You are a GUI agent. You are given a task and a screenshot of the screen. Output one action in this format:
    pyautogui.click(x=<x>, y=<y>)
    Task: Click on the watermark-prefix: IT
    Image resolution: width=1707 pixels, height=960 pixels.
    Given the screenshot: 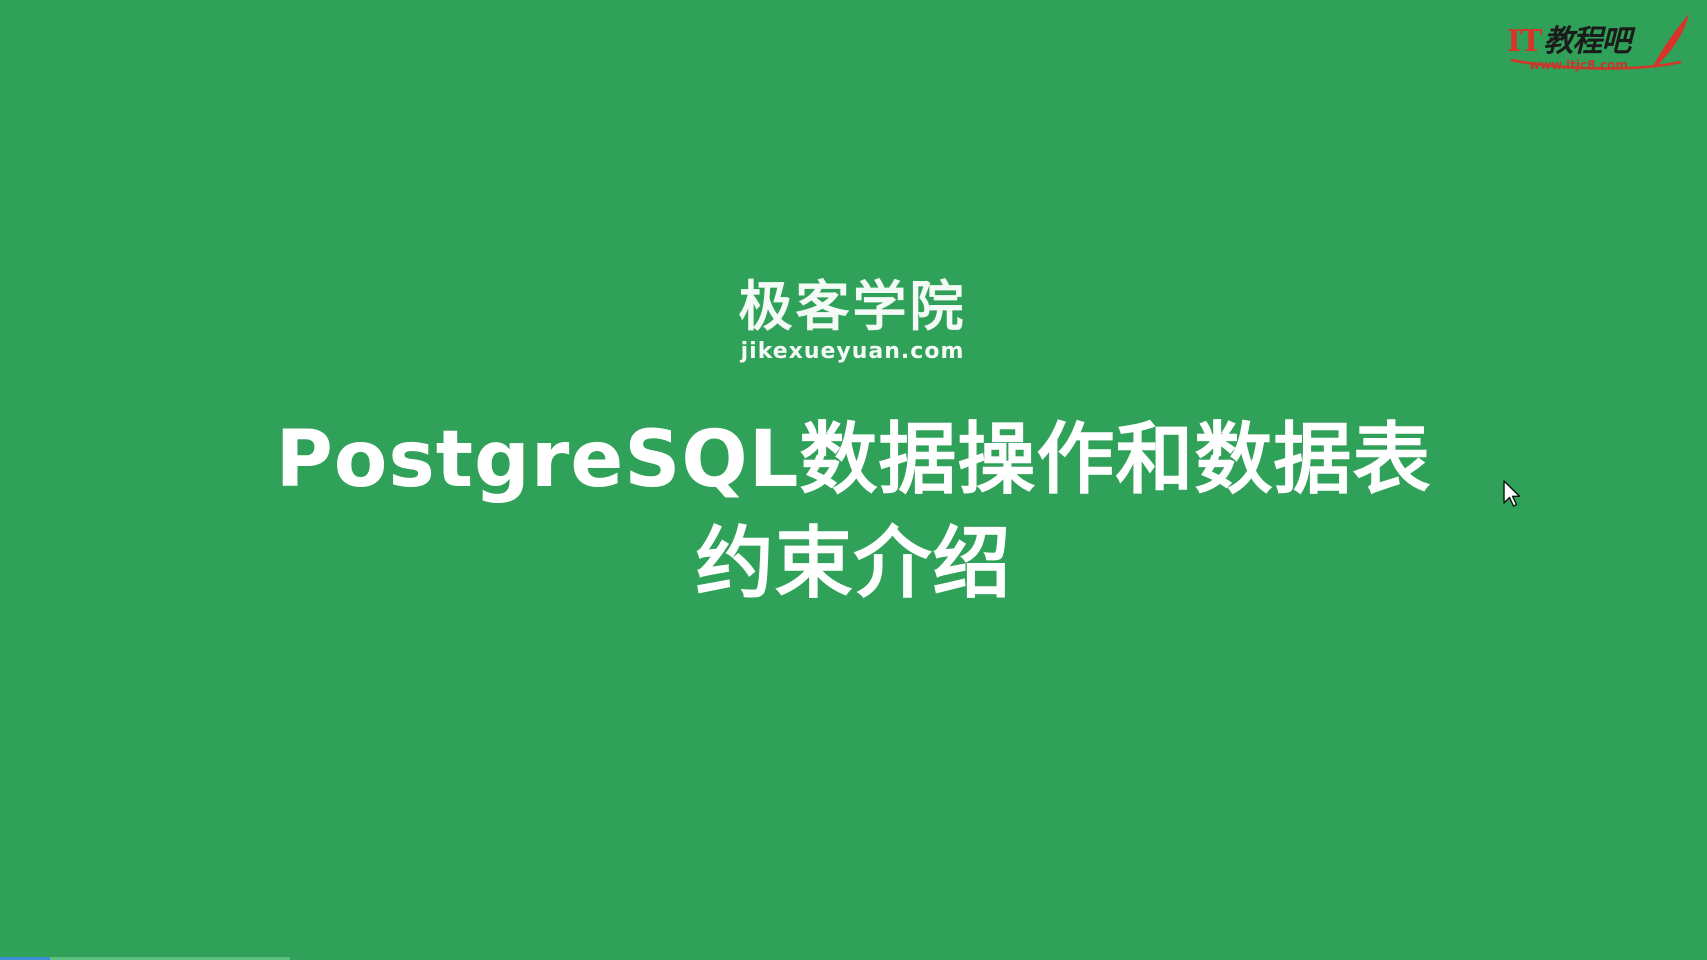 What is the action you would take?
    pyautogui.click(x=1524, y=41)
    